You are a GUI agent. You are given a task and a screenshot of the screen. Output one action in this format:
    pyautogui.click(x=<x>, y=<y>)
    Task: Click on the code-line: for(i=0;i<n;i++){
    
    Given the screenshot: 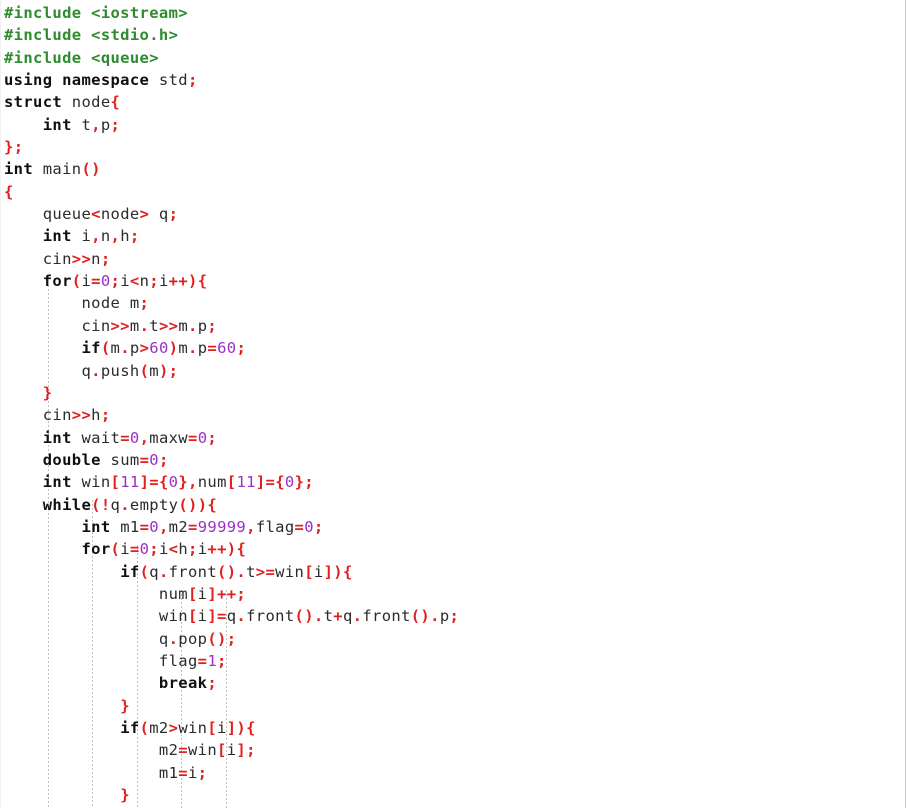 What is the action you would take?
    pyautogui.click(x=454, y=281)
    